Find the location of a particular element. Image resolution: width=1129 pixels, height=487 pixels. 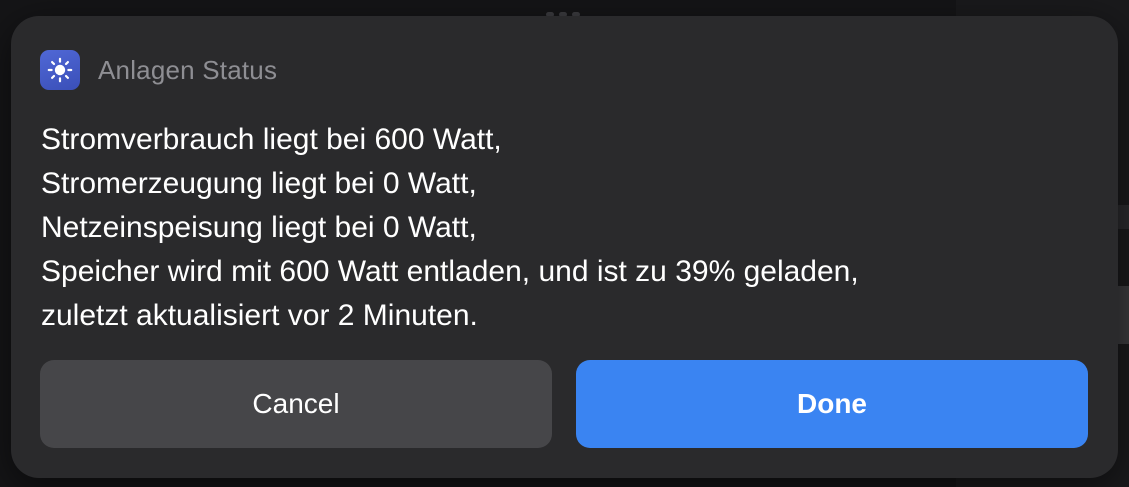

done-button: Done is located at coordinates (832, 404).